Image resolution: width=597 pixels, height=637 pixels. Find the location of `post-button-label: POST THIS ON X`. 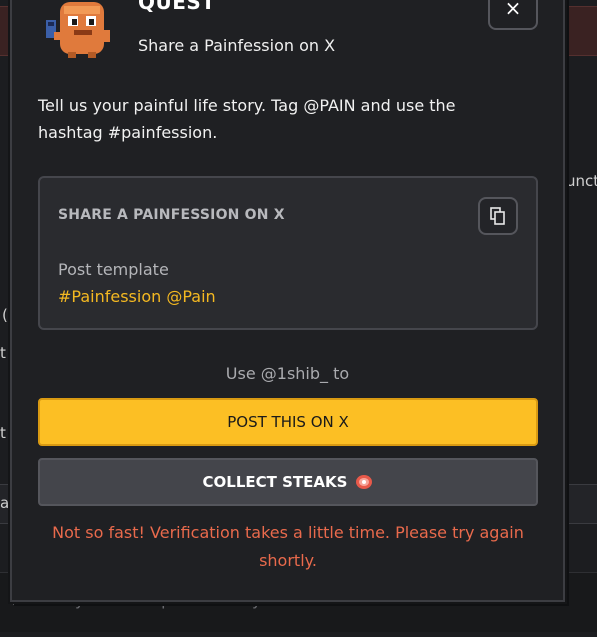

post-button-label: POST THIS ON X is located at coordinates (288, 422).